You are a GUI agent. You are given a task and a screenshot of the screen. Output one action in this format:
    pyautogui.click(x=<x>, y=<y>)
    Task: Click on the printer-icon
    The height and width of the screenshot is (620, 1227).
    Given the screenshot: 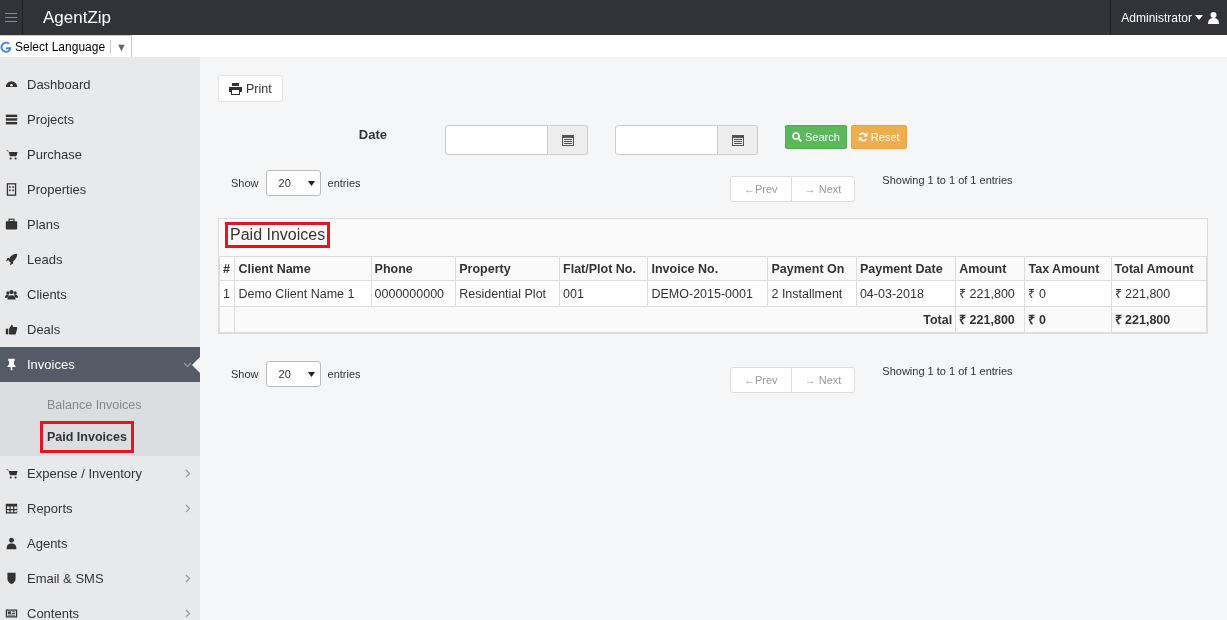 What is the action you would take?
    pyautogui.click(x=235, y=88)
    